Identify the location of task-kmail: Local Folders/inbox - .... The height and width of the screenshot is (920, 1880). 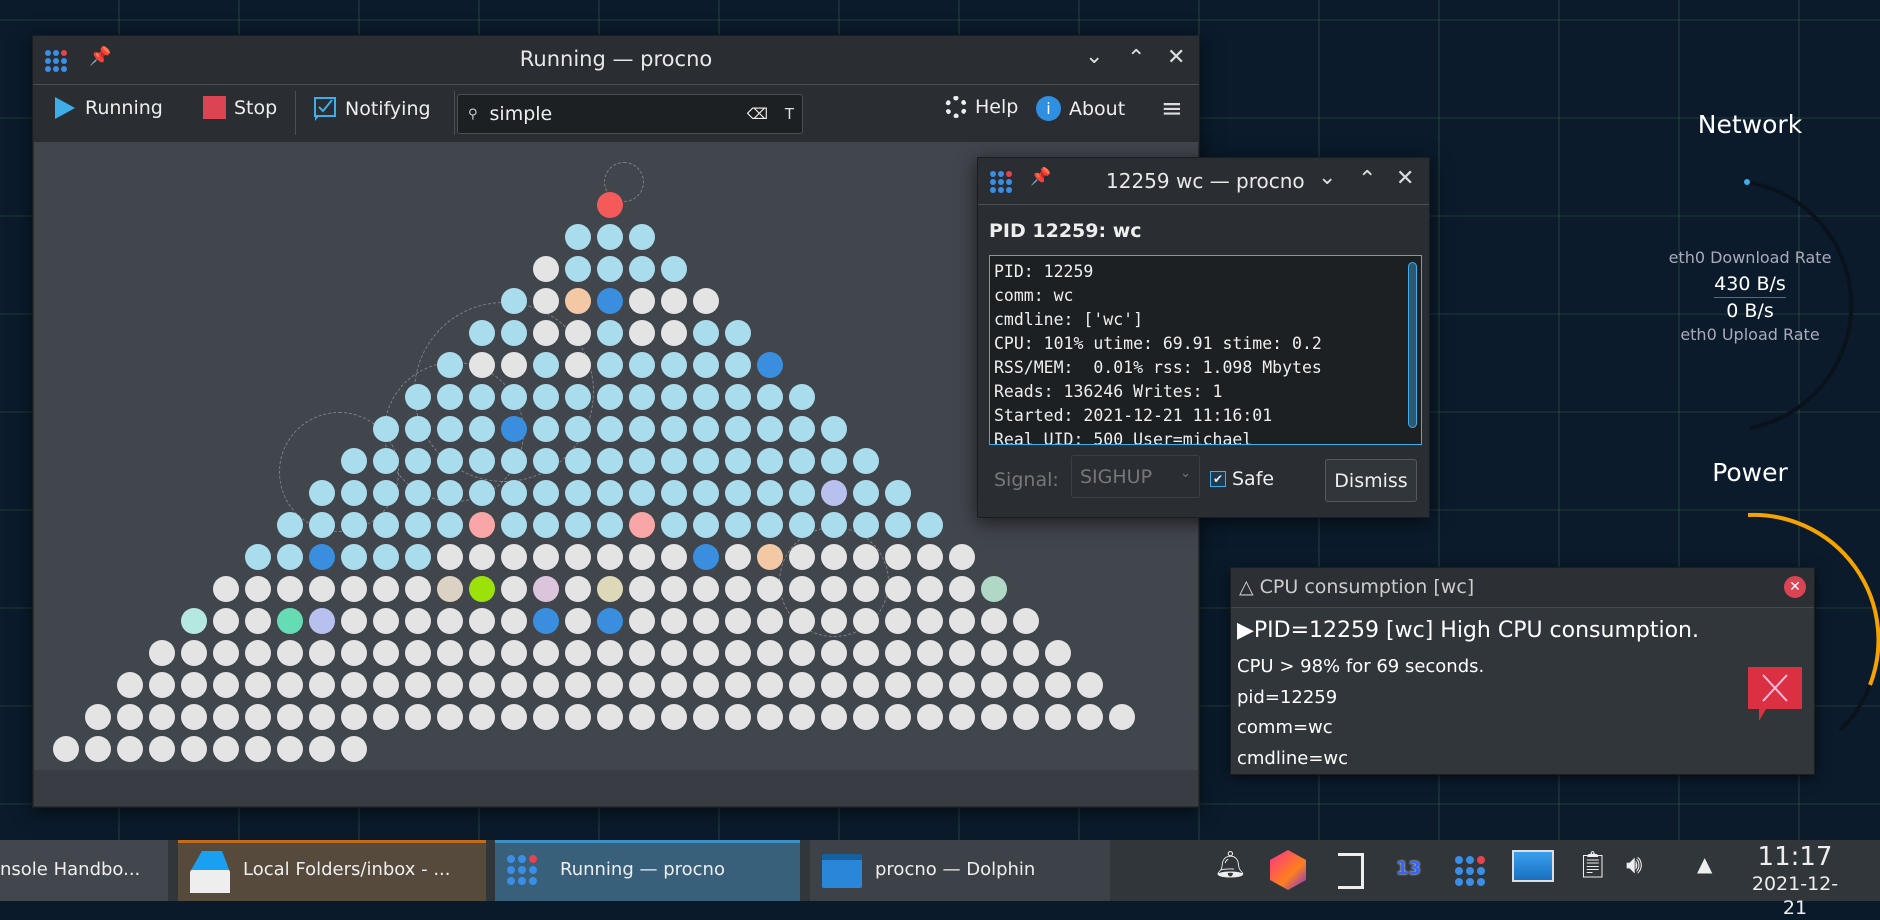
(332, 870).